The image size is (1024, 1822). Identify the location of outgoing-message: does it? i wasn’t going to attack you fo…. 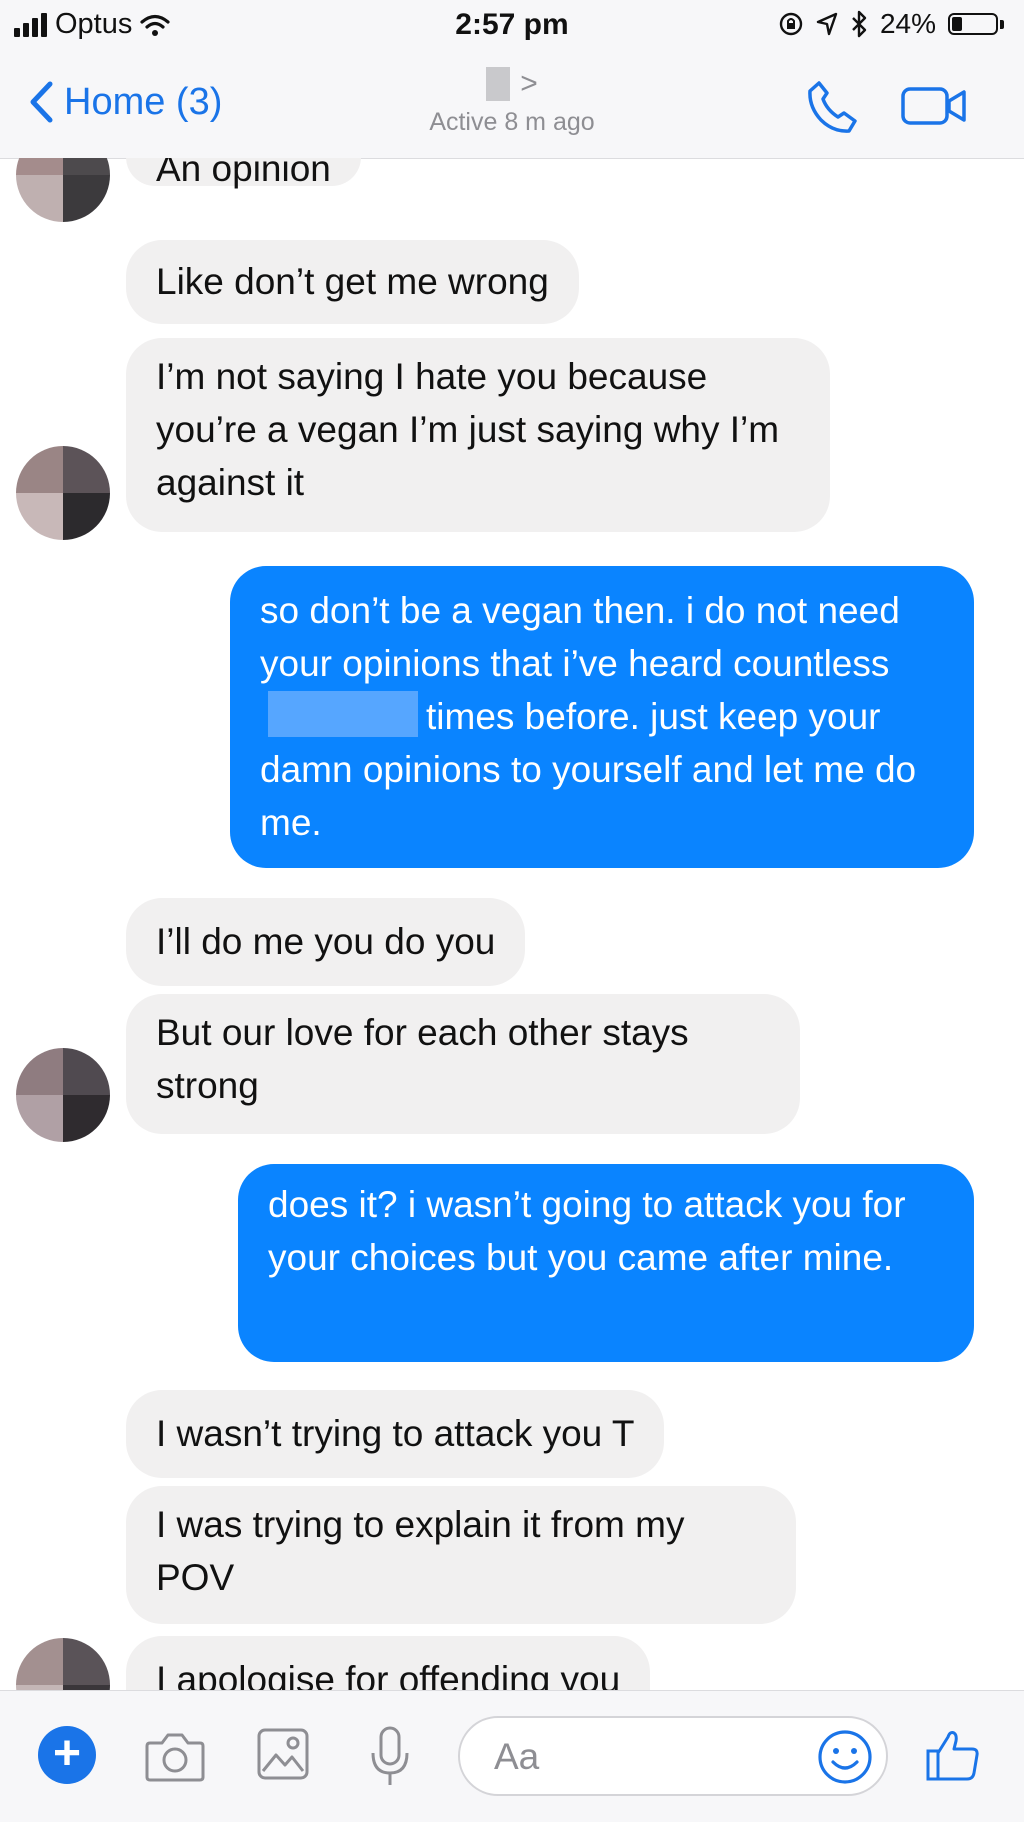
(606, 1263).